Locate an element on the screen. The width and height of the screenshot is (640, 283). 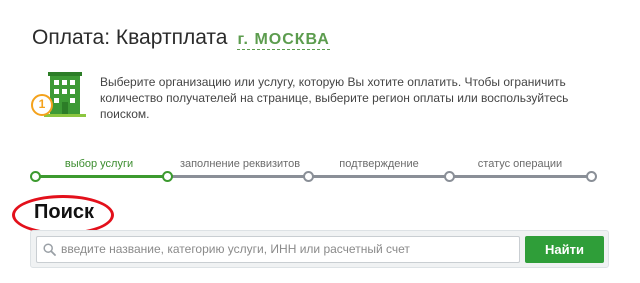
step-label-select-service: выбор услуги is located at coordinates (99, 164).